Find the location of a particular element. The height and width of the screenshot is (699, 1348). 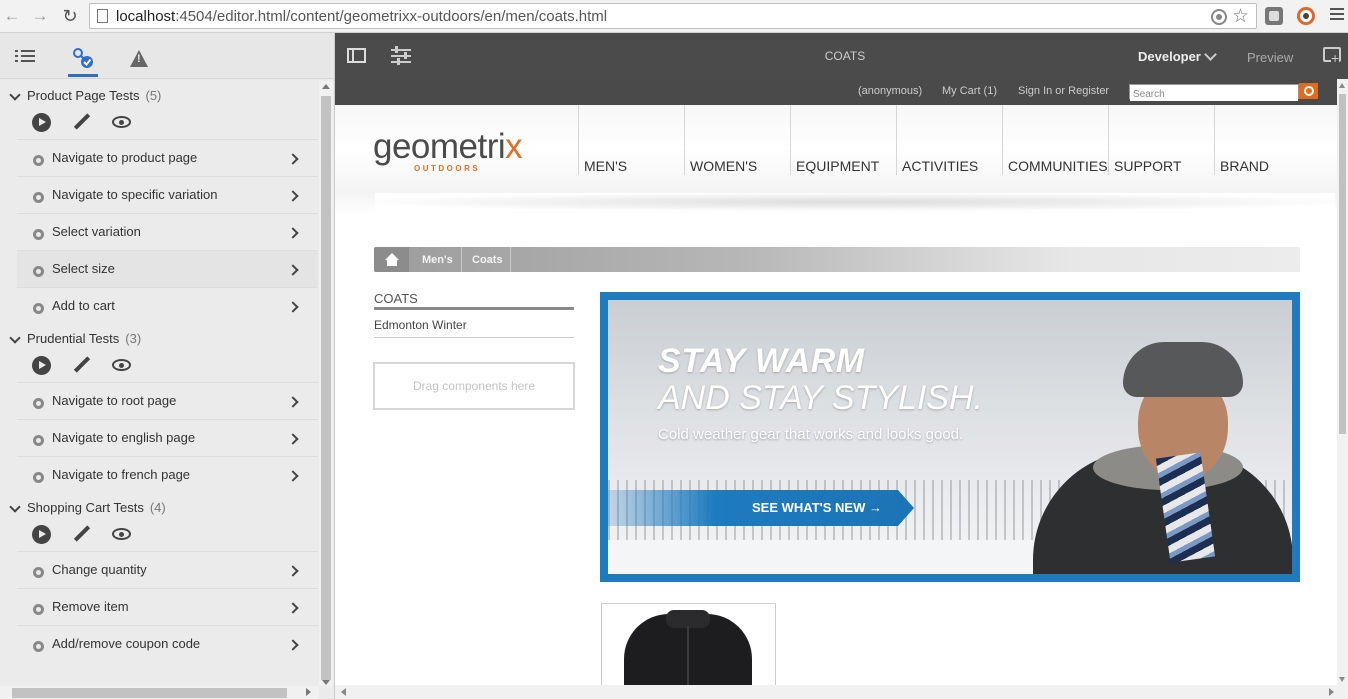

site-logo: geometrix OUTDOORS is located at coordinates (448, 150).